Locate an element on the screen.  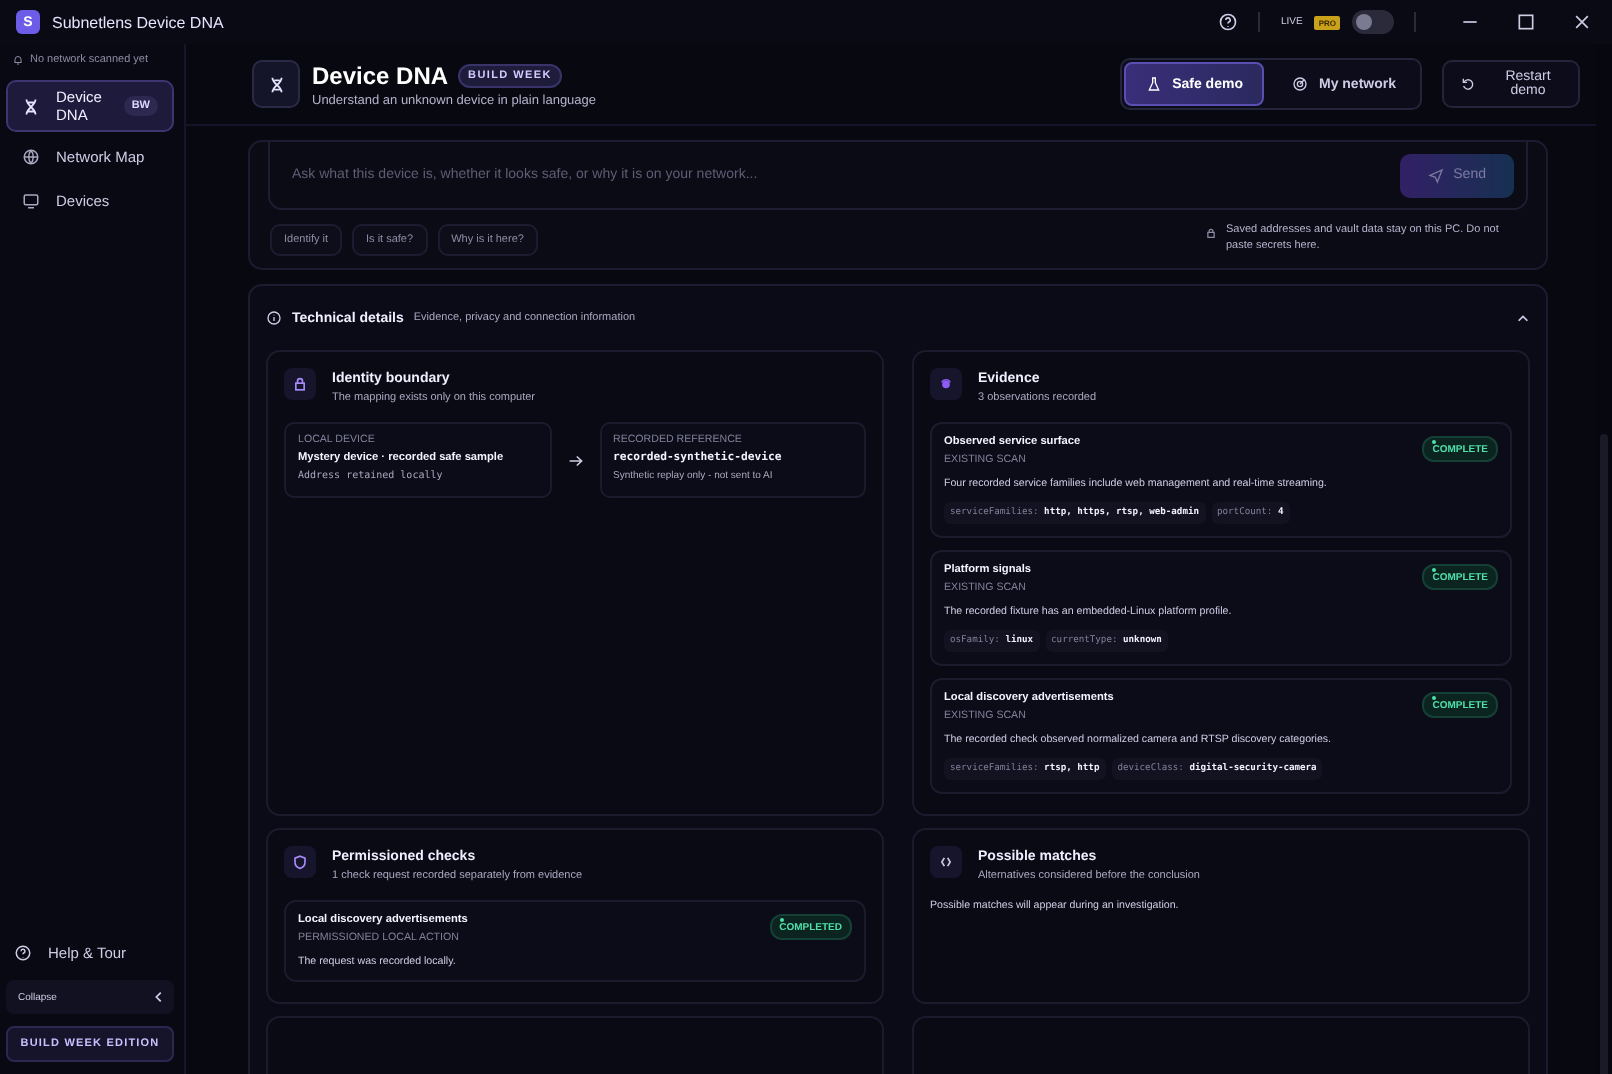
restart-icon is located at coordinates (1468, 84).